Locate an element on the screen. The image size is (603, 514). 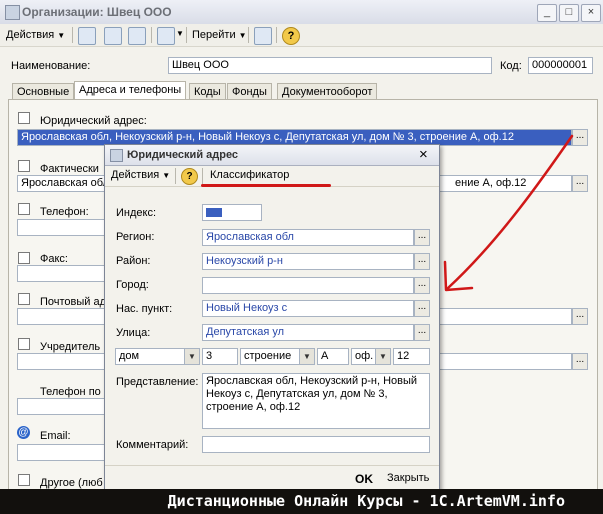
annotation-arrow is located at coordinates (508, 213).